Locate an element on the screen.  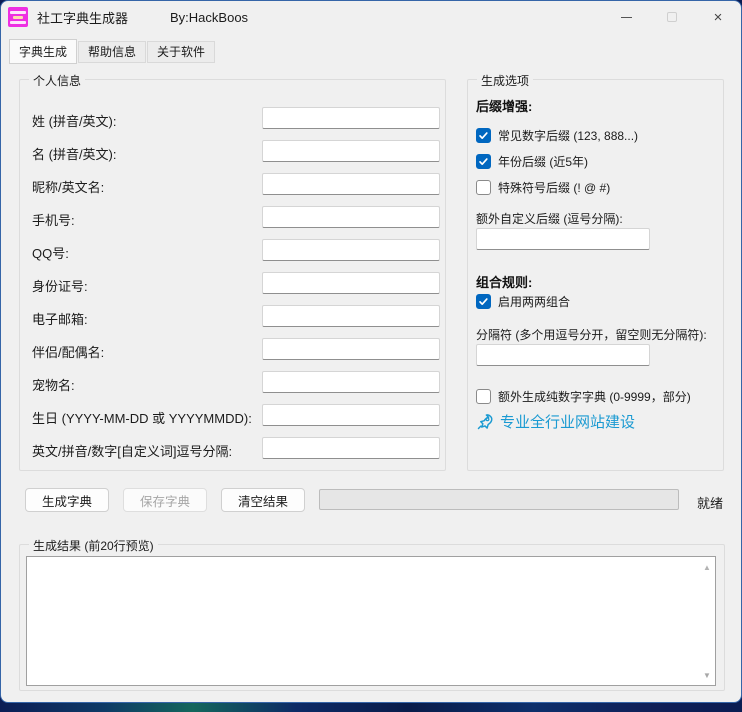
separator-input is located at coordinates (563, 355).